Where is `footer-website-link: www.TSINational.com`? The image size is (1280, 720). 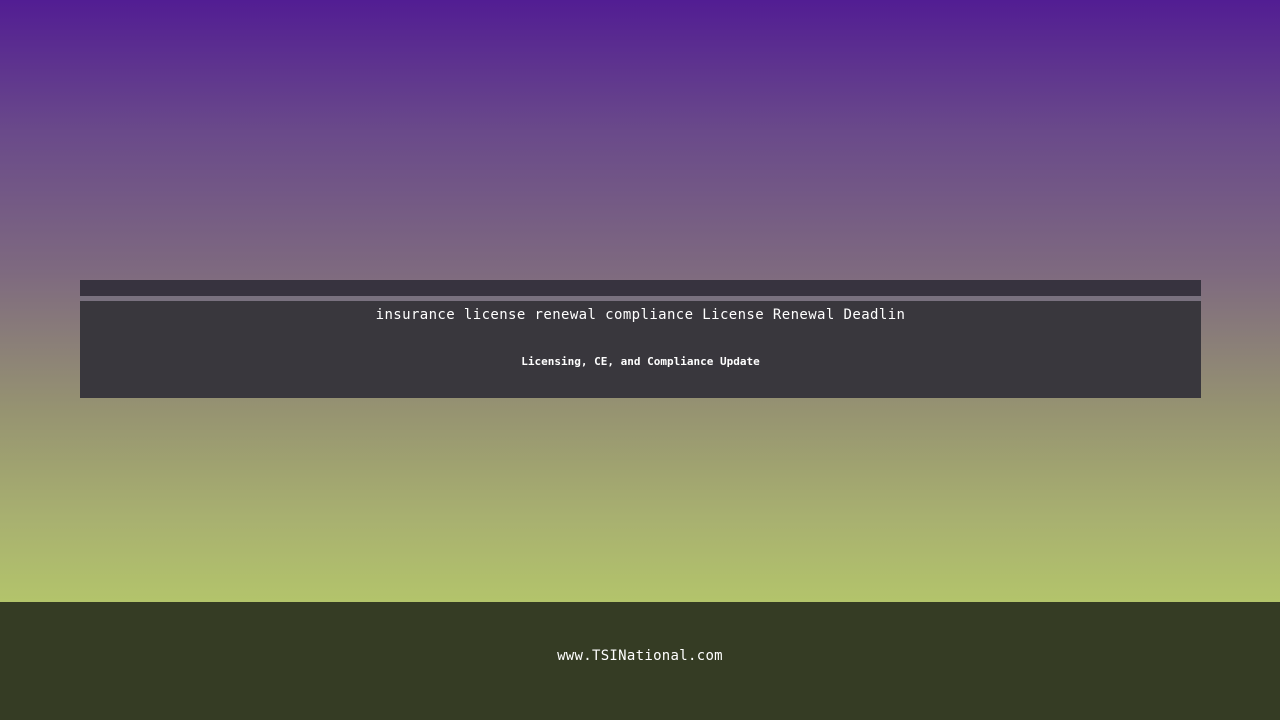 footer-website-link: www.TSINational.com is located at coordinates (640, 656).